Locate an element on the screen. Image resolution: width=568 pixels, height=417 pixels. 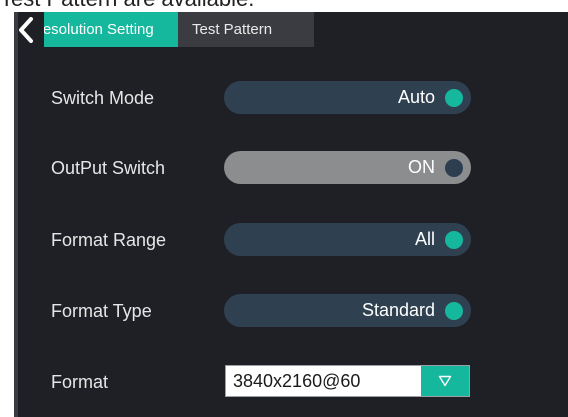
caption-text: Test Pattern are available. is located at coordinates (127, 6).